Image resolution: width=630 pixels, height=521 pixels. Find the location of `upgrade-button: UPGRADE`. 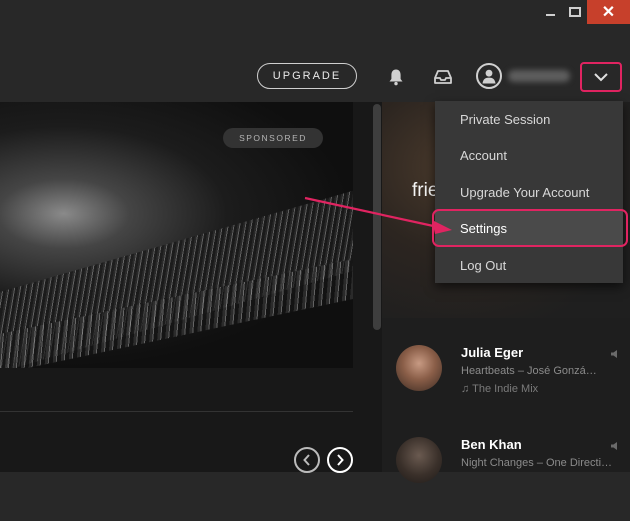

upgrade-button: UPGRADE is located at coordinates (307, 76).